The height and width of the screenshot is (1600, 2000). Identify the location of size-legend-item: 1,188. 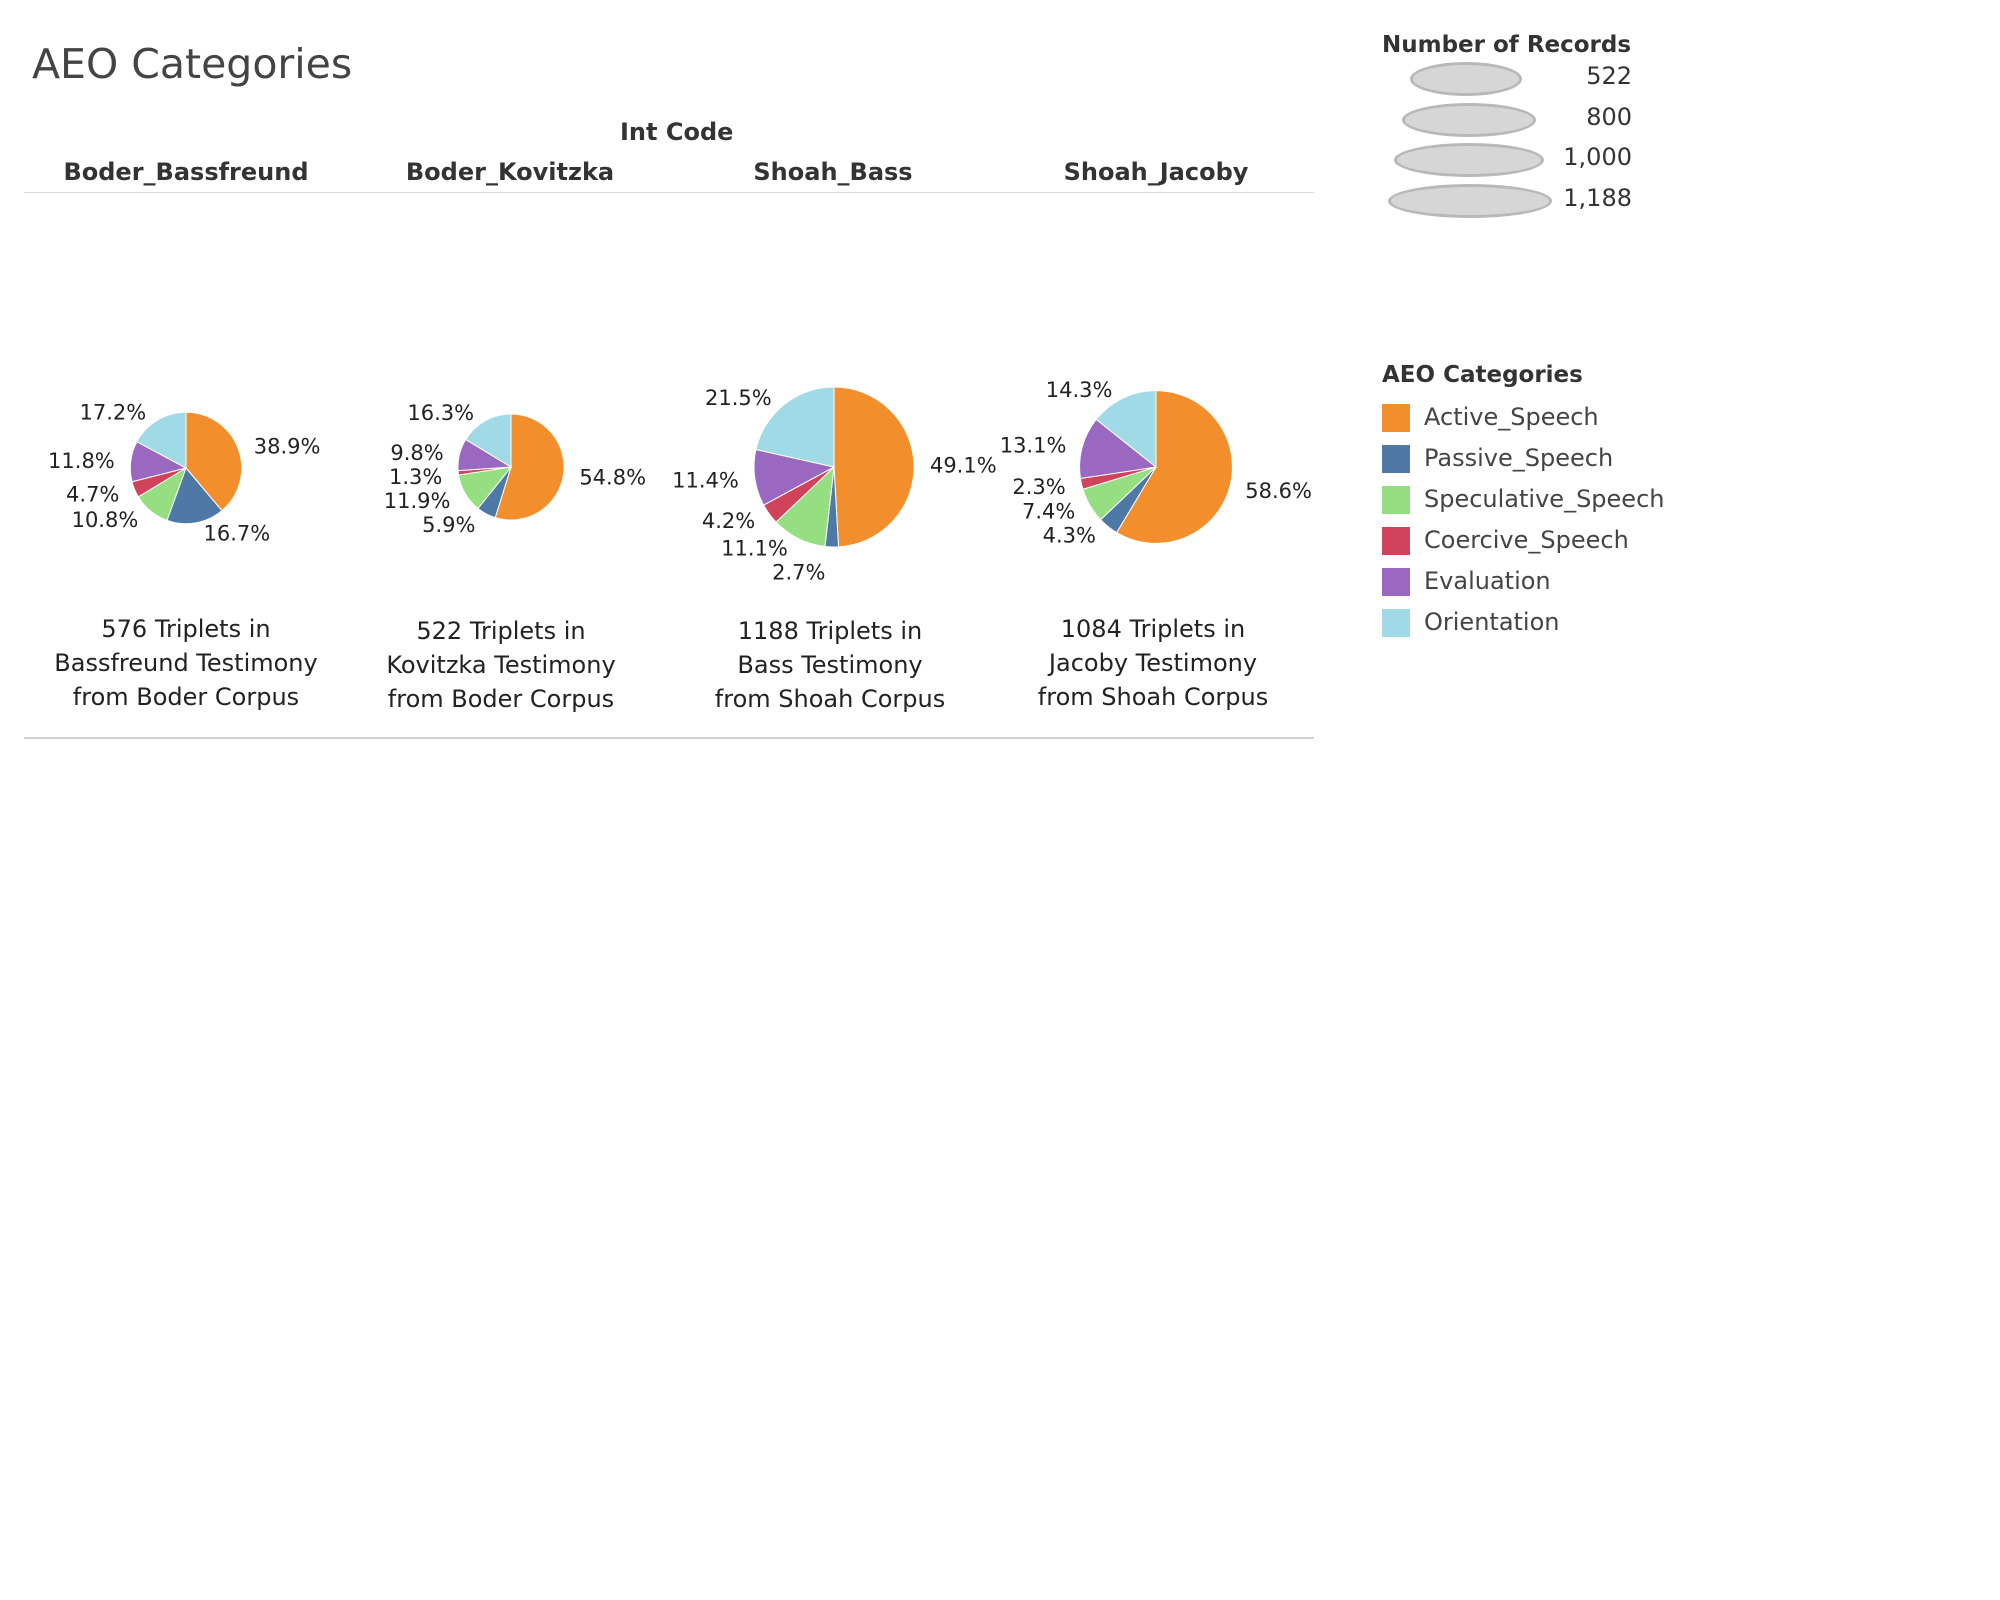
(1532, 200).